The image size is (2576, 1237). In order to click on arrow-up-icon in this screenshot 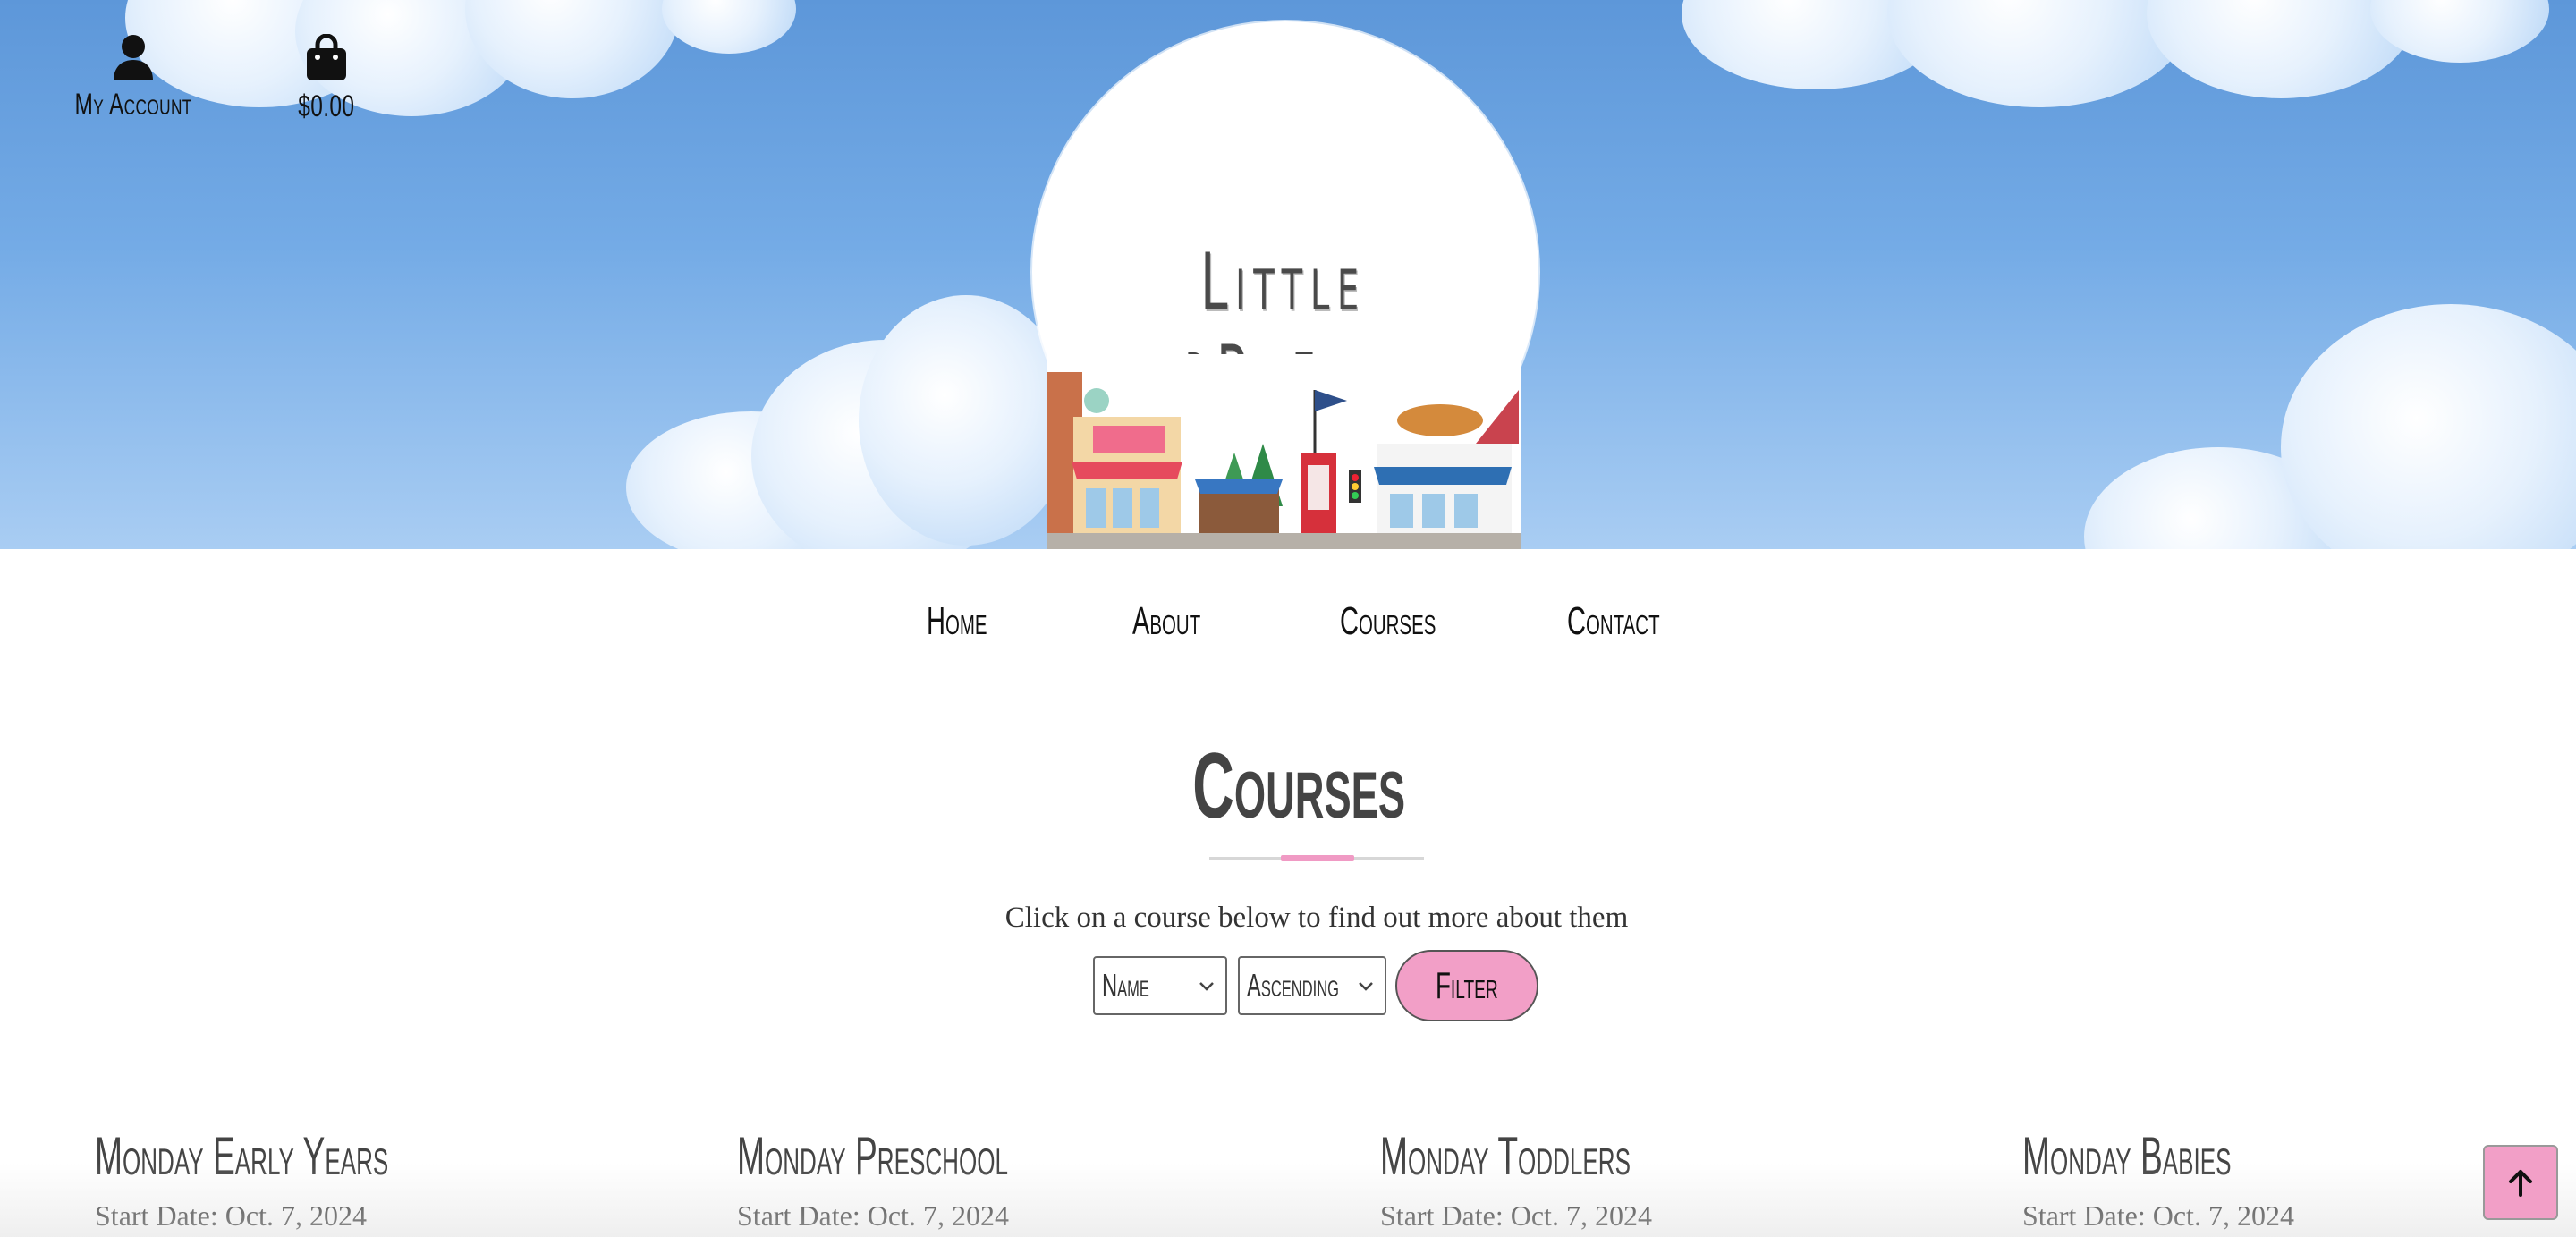, I will do `click(2520, 1183)`.